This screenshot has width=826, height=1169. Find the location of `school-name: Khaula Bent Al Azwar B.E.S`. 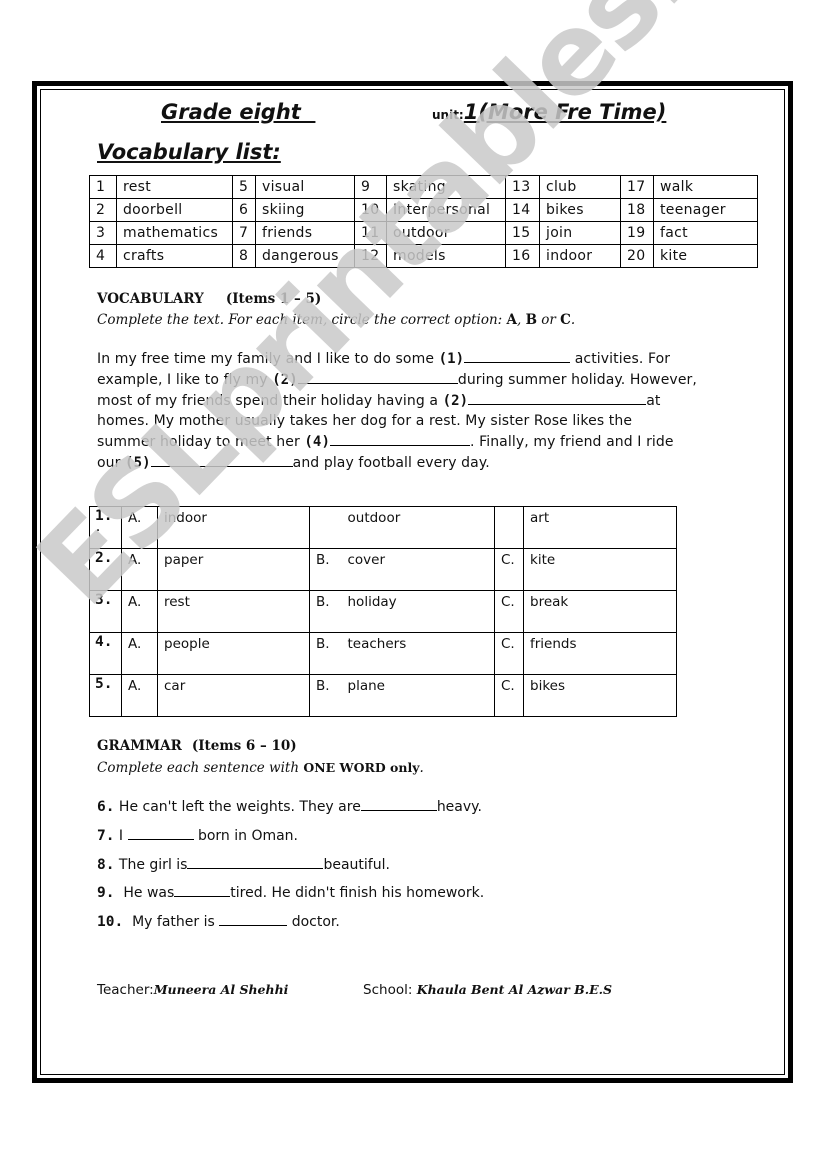

school-name: Khaula Bent Al Azwar B.E.S is located at coordinates (514, 989).